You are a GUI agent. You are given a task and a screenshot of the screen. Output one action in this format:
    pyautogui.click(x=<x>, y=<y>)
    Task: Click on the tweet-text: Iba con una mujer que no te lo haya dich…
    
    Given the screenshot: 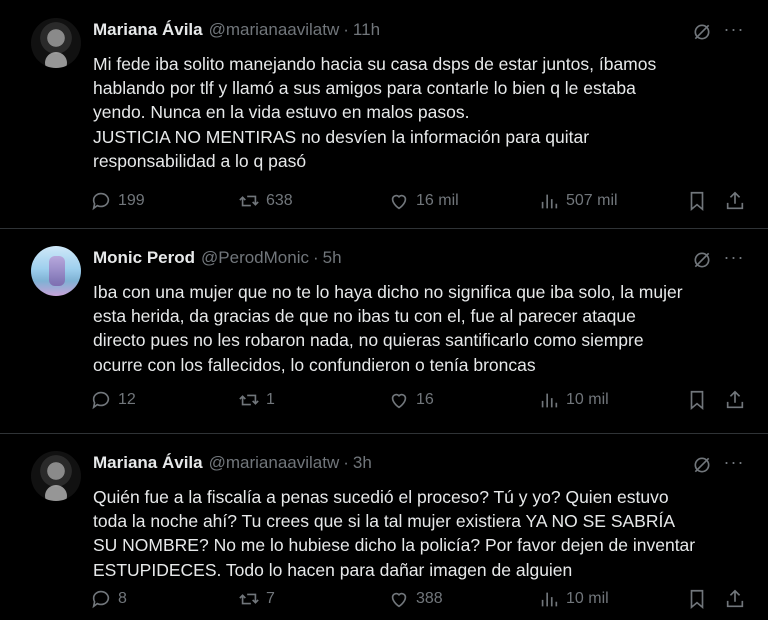 What is the action you would take?
    pyautogui.click(x=424, y=328)
    